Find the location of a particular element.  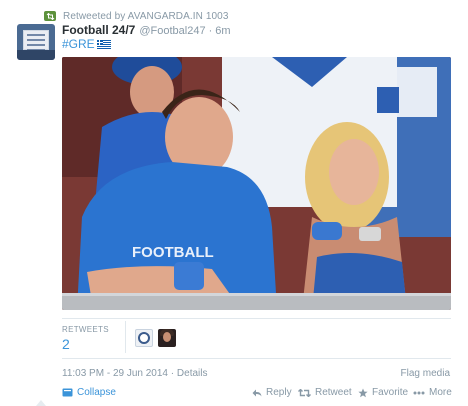

tweet-meta: 11:03 PM - 29 Jun 2014 · Details is located at coordinates (134, 373).